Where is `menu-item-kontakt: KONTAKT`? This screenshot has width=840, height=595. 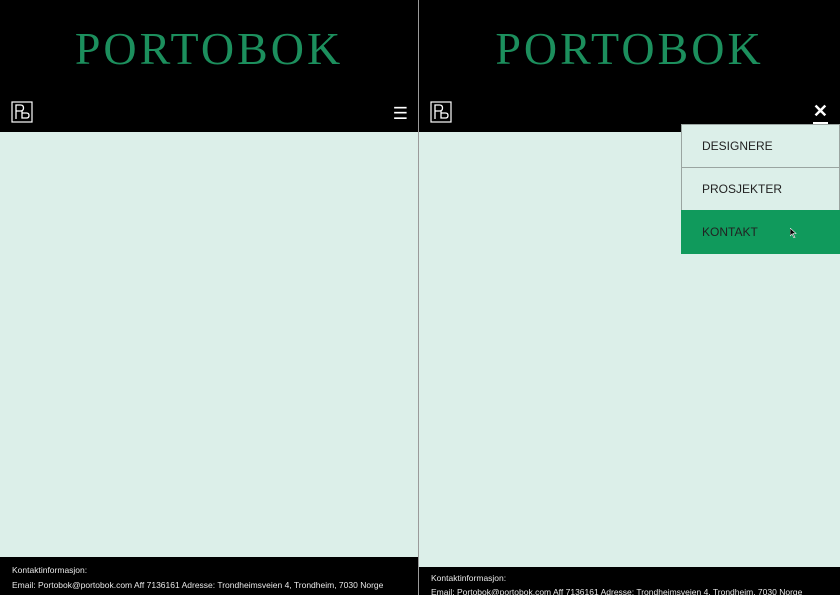
menu-item-kontakt: KONTAKT is located at coordinates (760, 232).